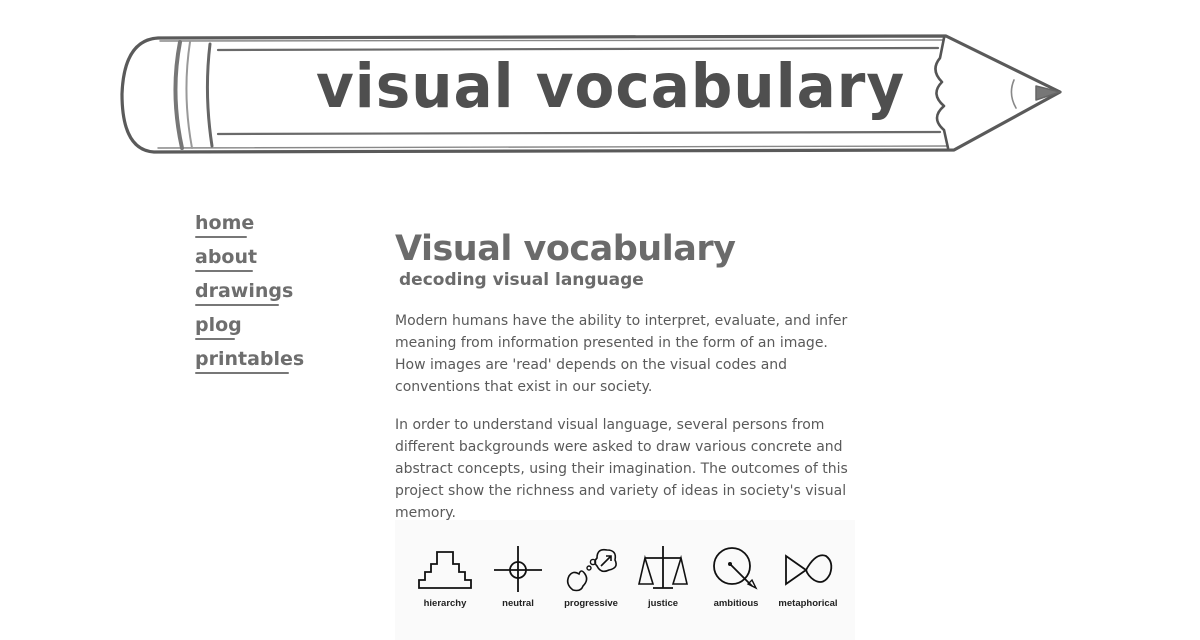 The height and width of the screenshot is (640, 1200). What do you see at coordinates (249, 331) in the screenshot?
I see `nav-plog: plog` at bounding box center [249, 331].